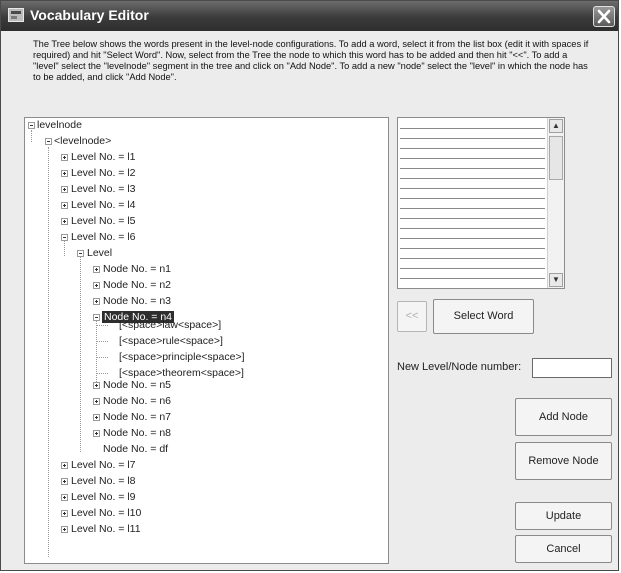 Image resolution: width=621 pixels, height=573 pixels. Describe the element at coordinates (103, 205) in the screenshot. I see `tree-node-level: Level No. = l4` at that location.